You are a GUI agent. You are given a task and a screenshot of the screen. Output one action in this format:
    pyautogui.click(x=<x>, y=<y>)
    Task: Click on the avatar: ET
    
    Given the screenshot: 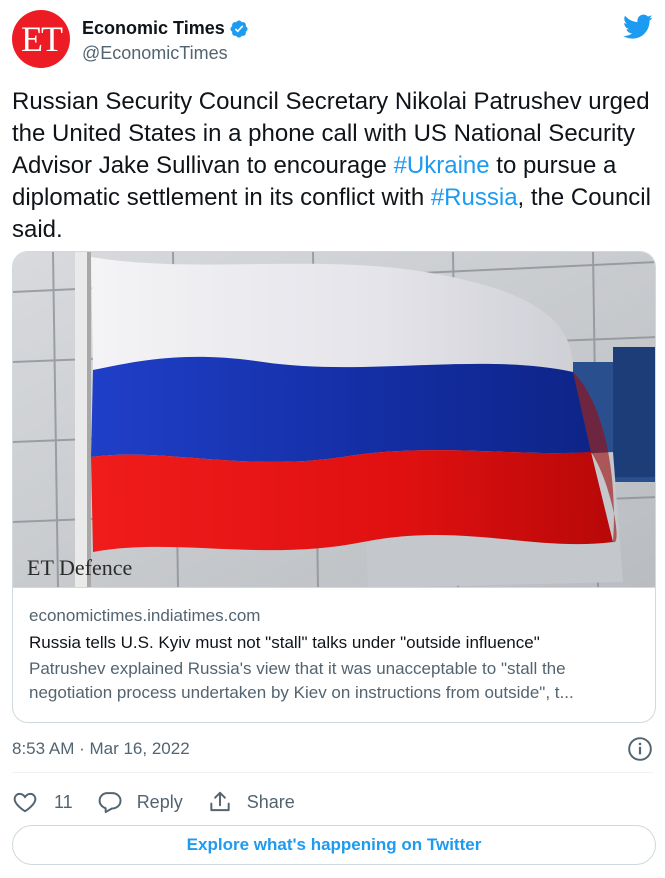 What is the action you would take?
    pyautogui.click(x=41, y=39)
    